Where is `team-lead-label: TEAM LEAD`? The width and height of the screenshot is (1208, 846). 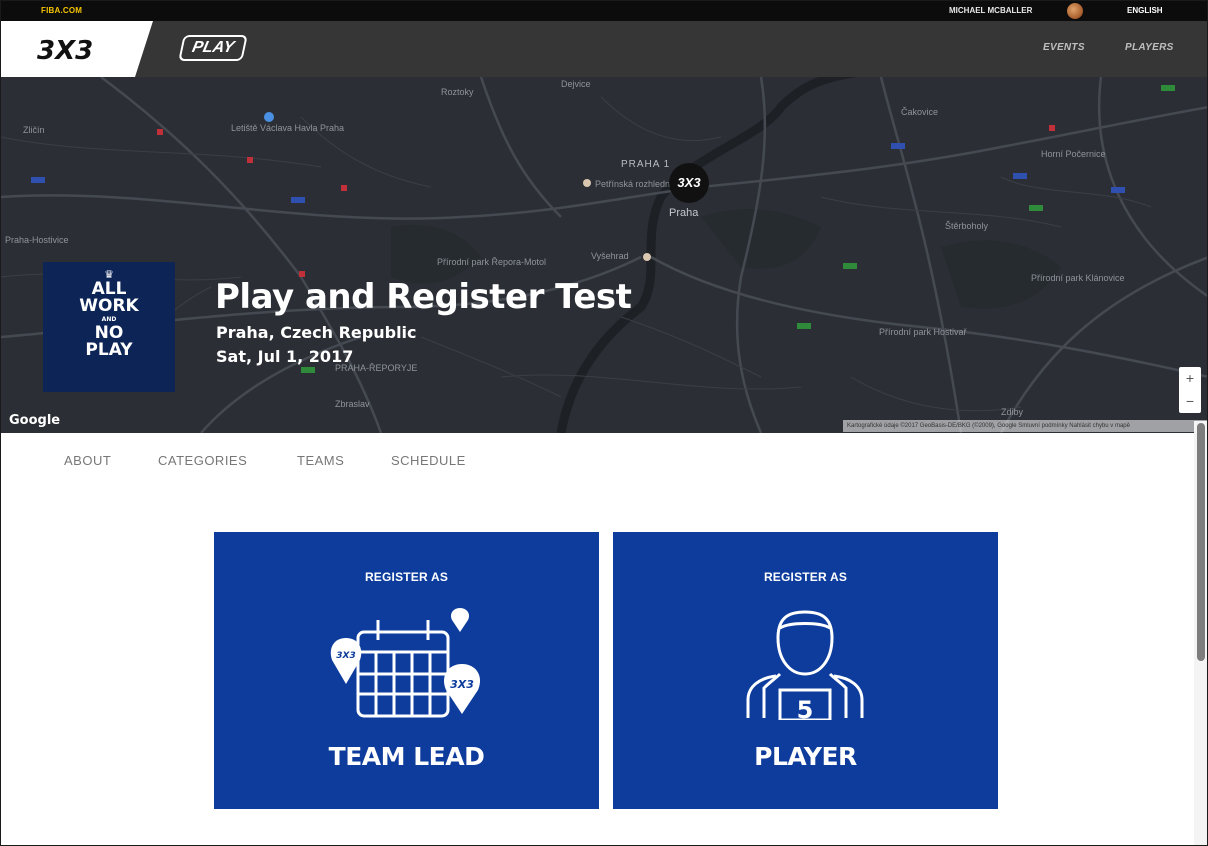 team-lead-label: TEAM LEAD is located at coordinates (406, 756).